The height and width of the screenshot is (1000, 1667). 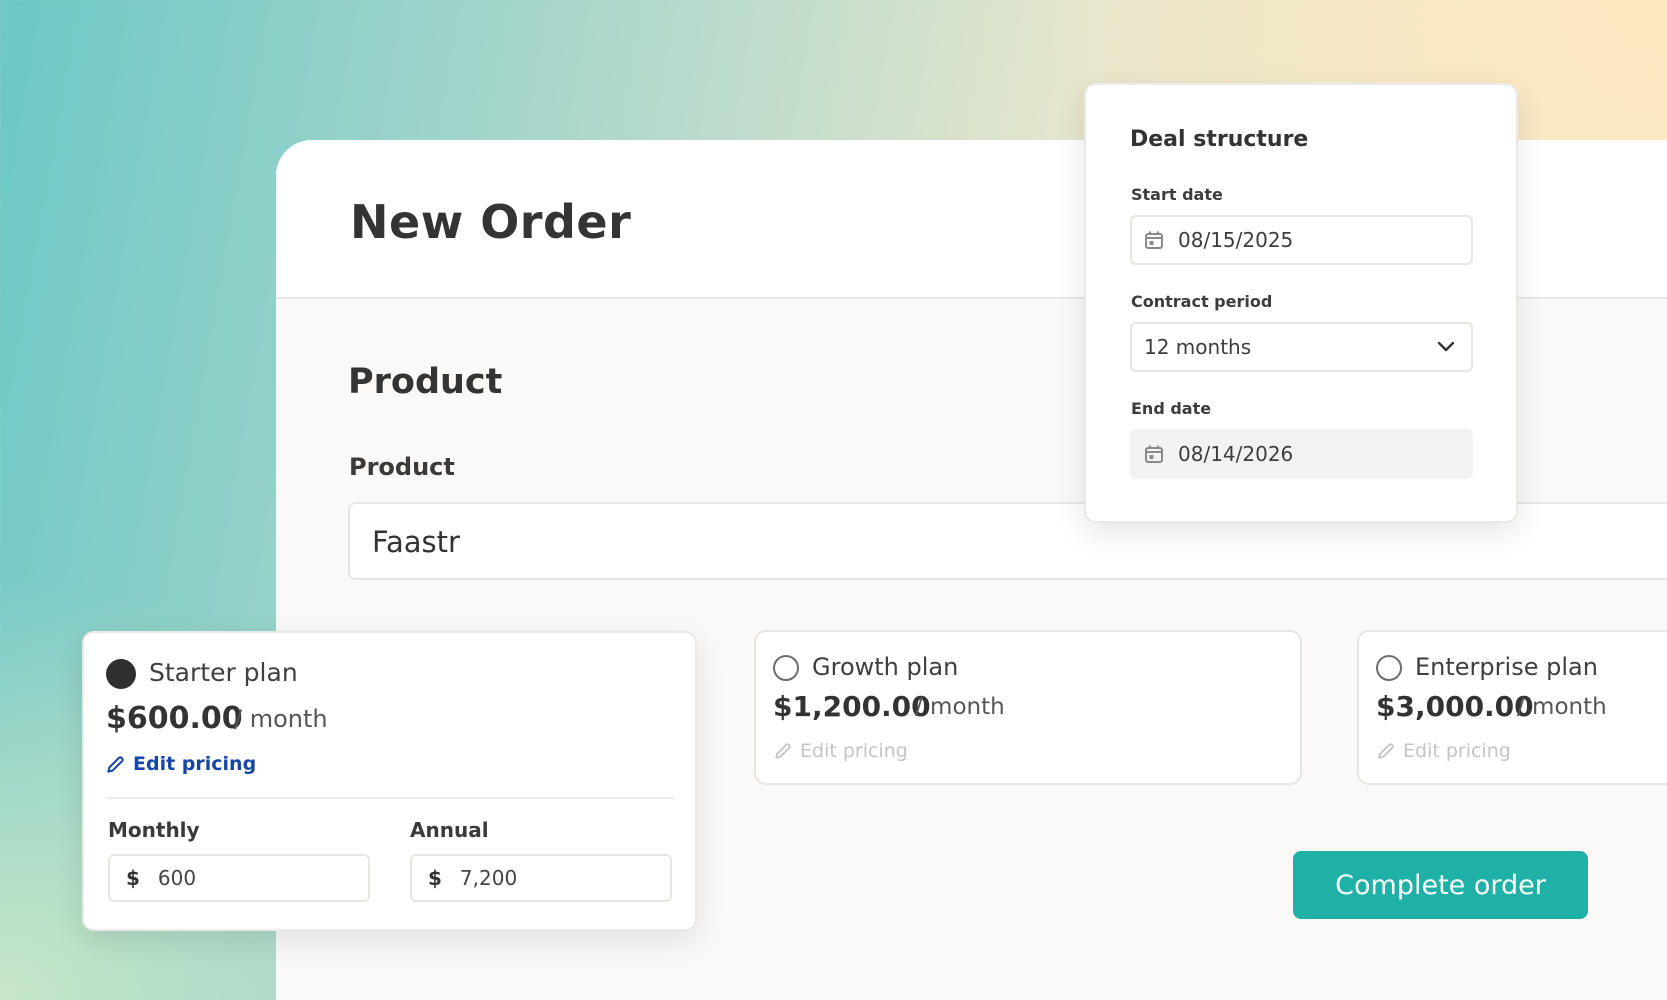 What do you see at coordinates (154, 830) in the screenshot?
I see `monthly-label: Monthly` at bounding box center [154, 830].